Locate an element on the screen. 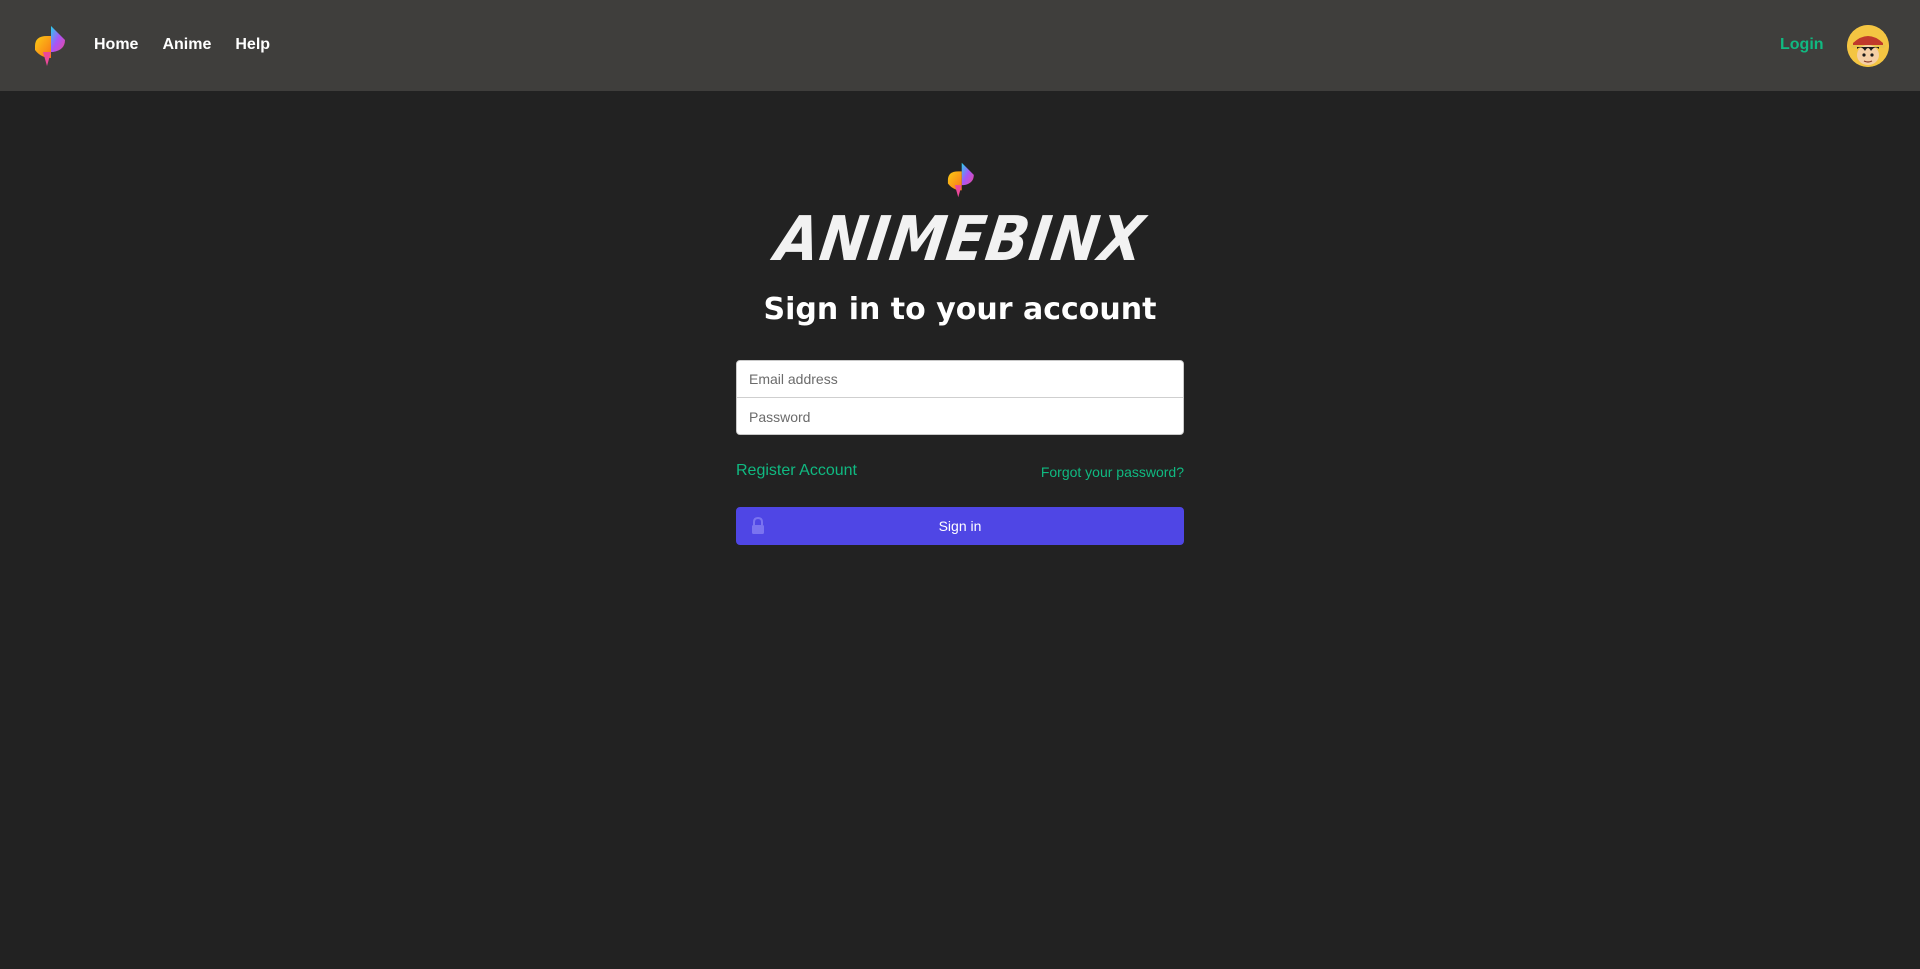  signin-button: Sign in is located at coordinates (960, 526).